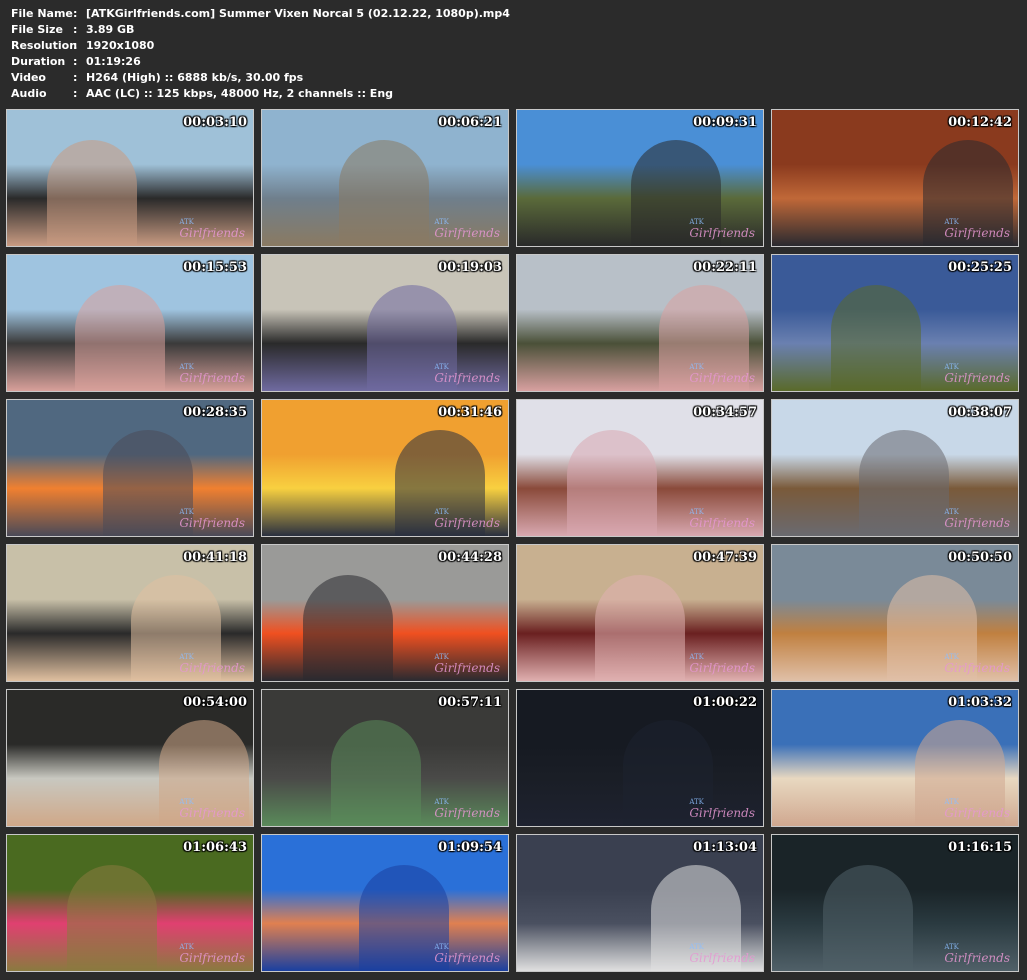 The height and width of the screenshot is (980, 1027). I want to click on timestamp-label: 00:06:21, so click(470, 122).